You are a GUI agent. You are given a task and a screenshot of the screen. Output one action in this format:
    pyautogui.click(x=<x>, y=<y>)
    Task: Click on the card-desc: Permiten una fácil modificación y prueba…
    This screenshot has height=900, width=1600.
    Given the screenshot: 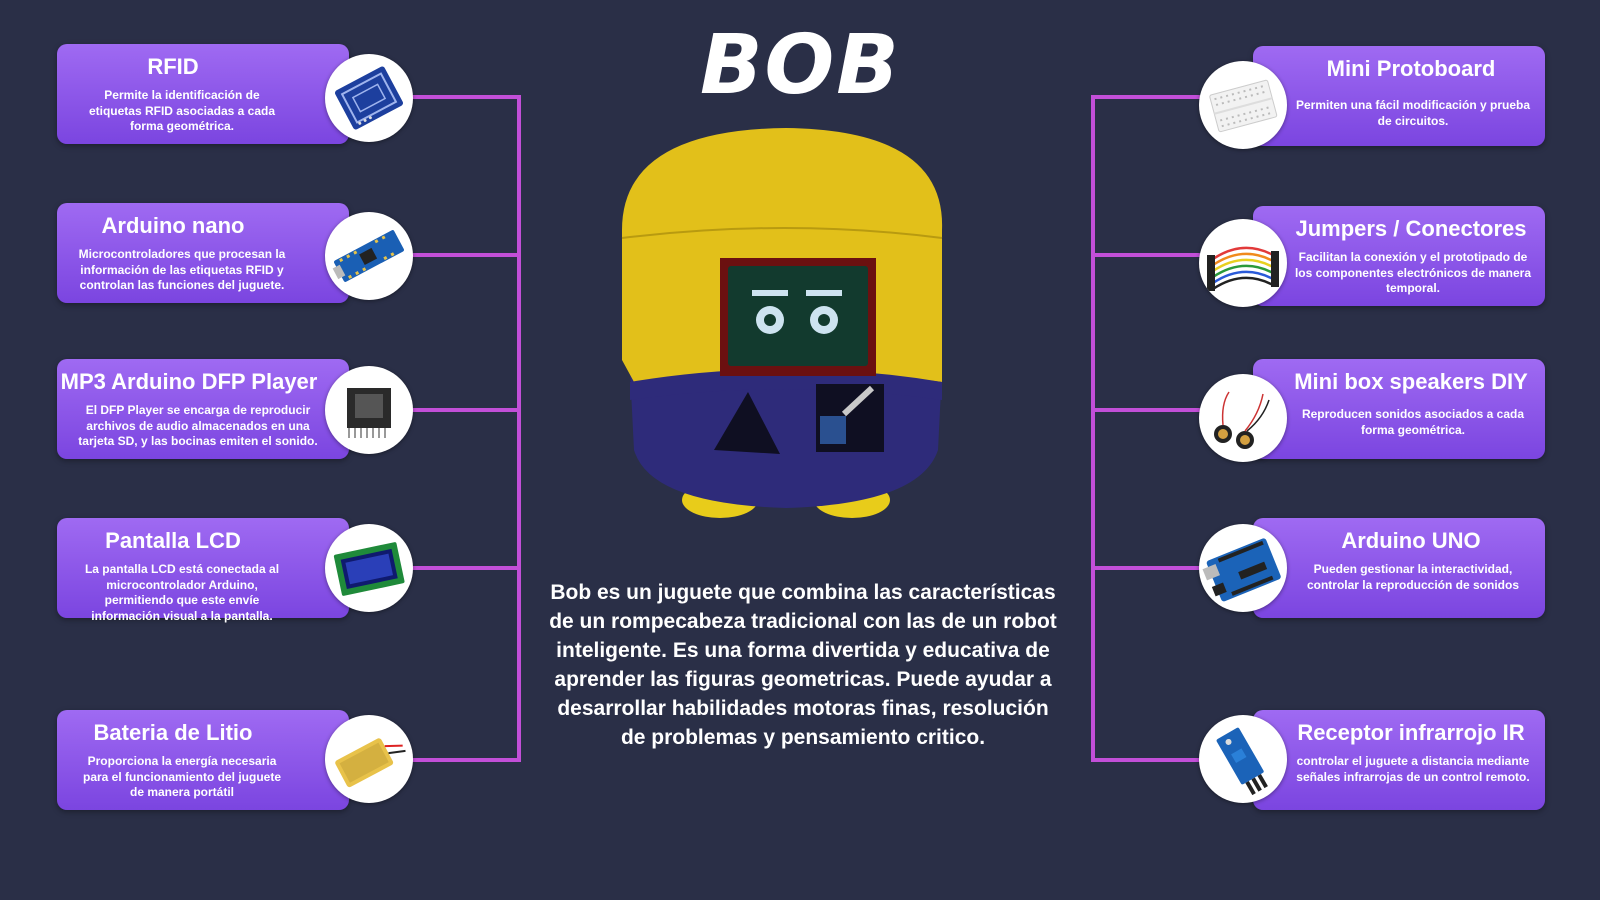 What is the action you would take?
    pyautogui.click(x=1413, y=113)
    